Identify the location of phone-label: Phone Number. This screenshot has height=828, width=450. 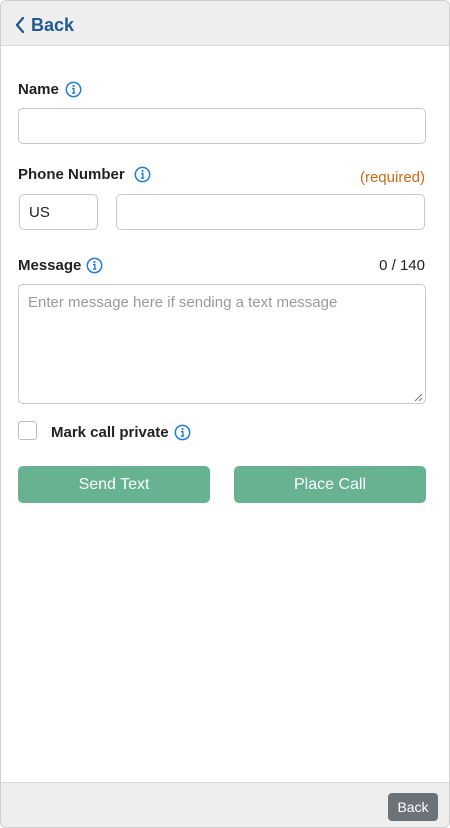
(84, 174).